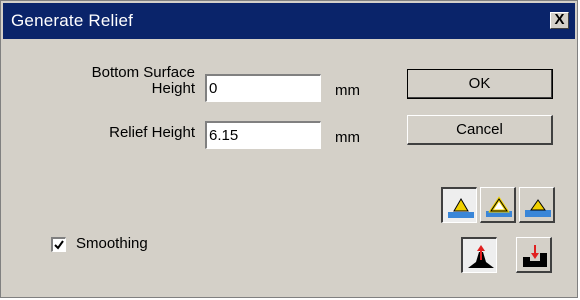  Describe the element at coordinates (152, 132) in the screenshot. I see `relief-height-label: Relief Height` at that location.